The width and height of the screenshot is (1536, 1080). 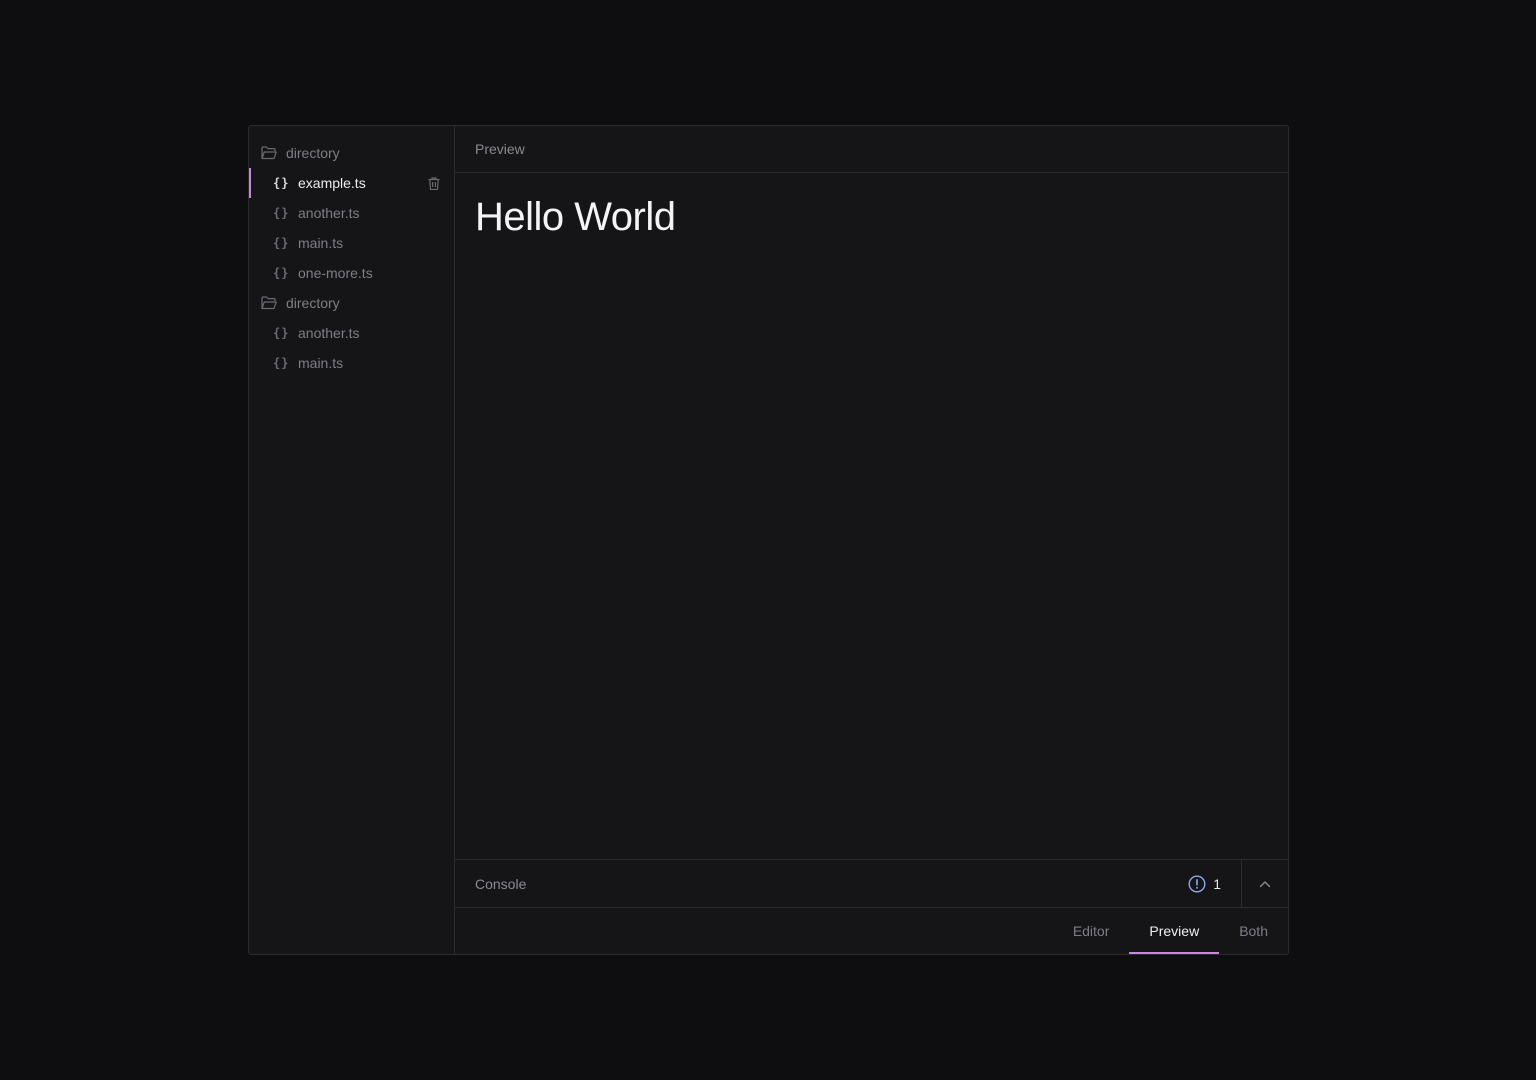 I want to click on tree-item-label: example.ts, so click(x=332, y=183).